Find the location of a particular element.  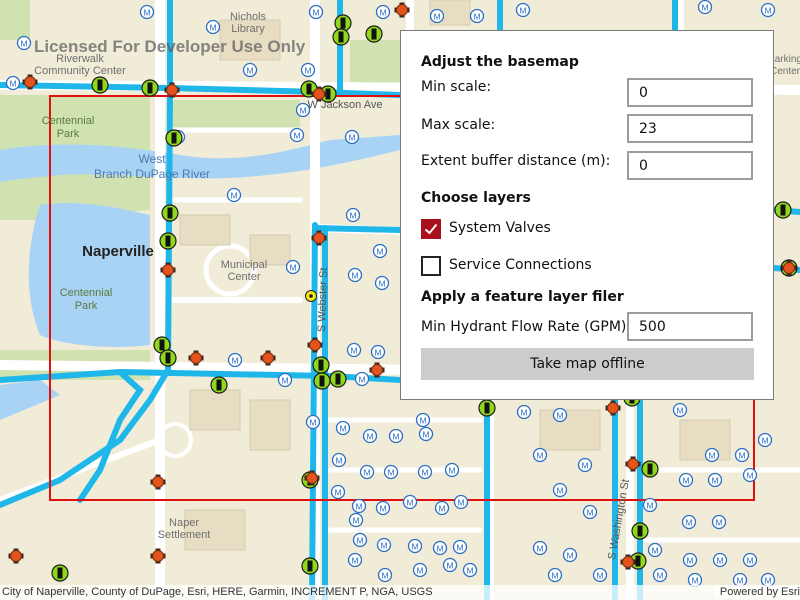

min-scale-input is located at coordinates (690, 92).